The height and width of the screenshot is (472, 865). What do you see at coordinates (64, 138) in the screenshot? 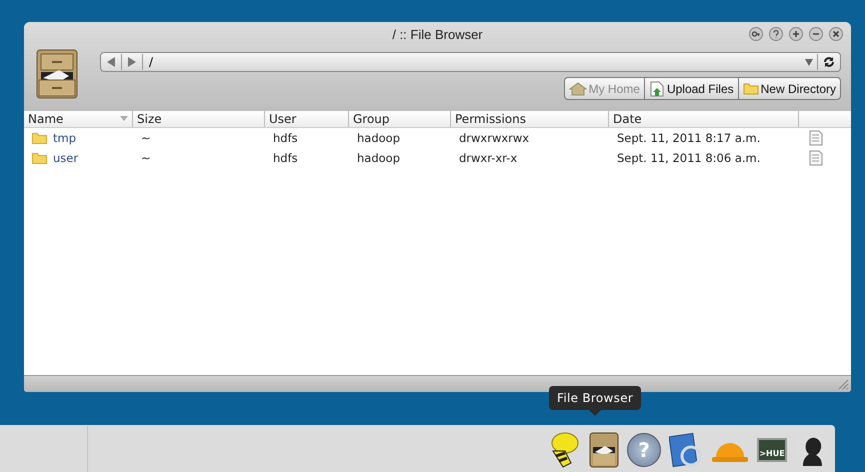
I see `folder-link: tmp` at bounding box center [64, 138].